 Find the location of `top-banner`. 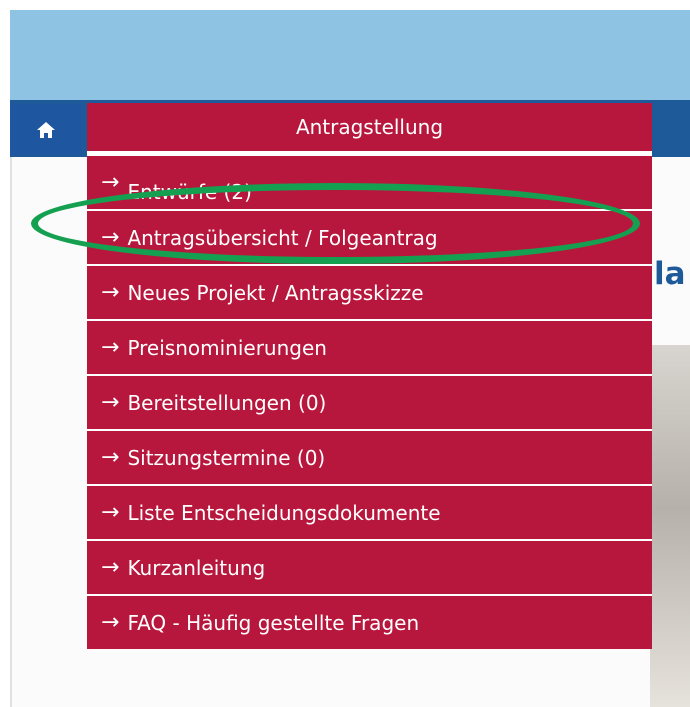

top-banner is located at coordinates (350, 55).